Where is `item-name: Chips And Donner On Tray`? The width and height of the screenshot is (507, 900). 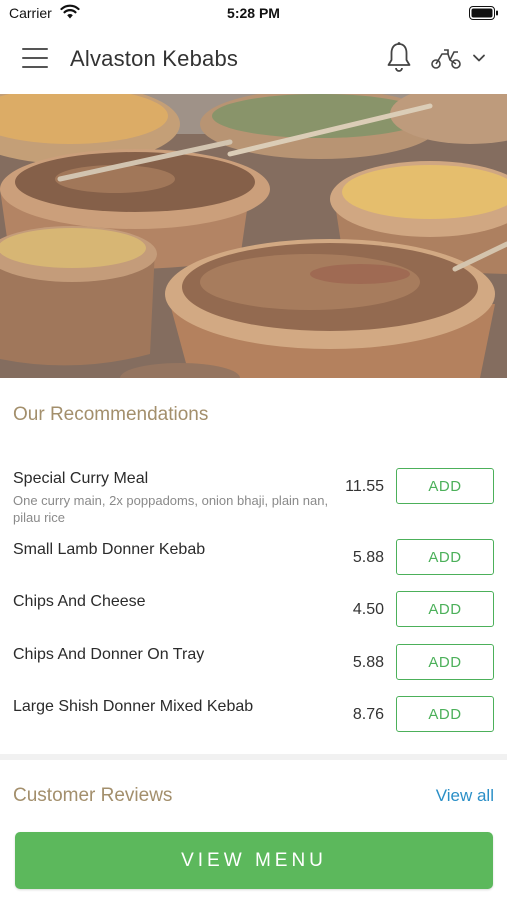
item-name: Chips And Donner On Tray is located at coordinates (109, 654).